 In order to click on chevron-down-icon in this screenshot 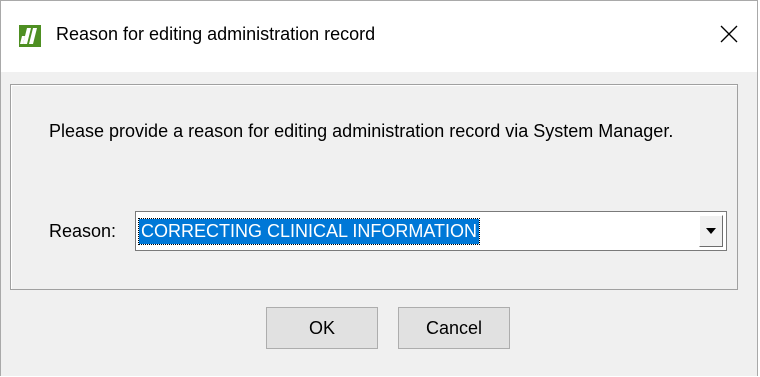, I will do `click(711, 231)`.